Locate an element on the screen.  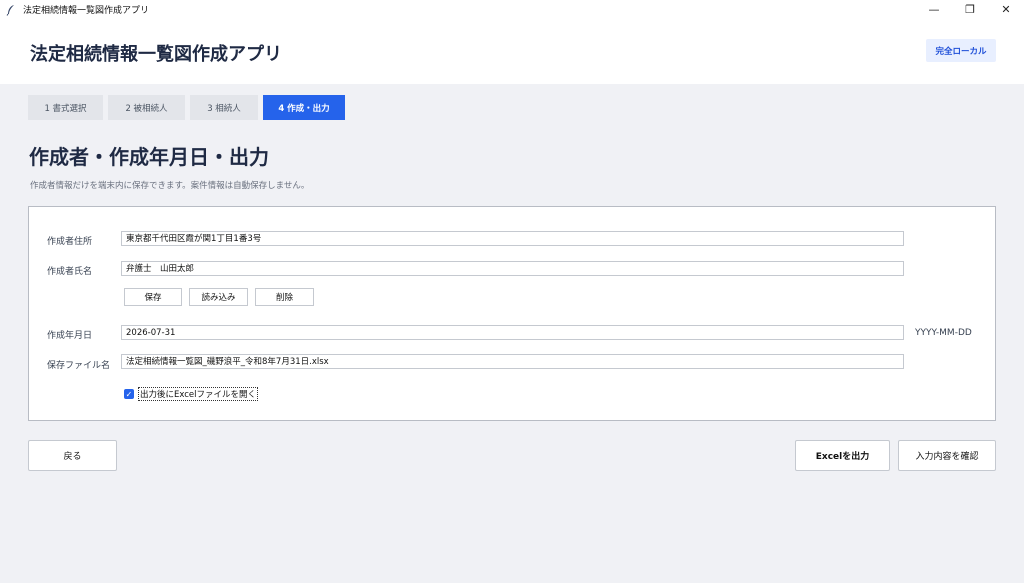
step-tabs: 1 書式選択 2 被相続人 3 相続人 4 作成・出力 is located at coordinates (186, 107).